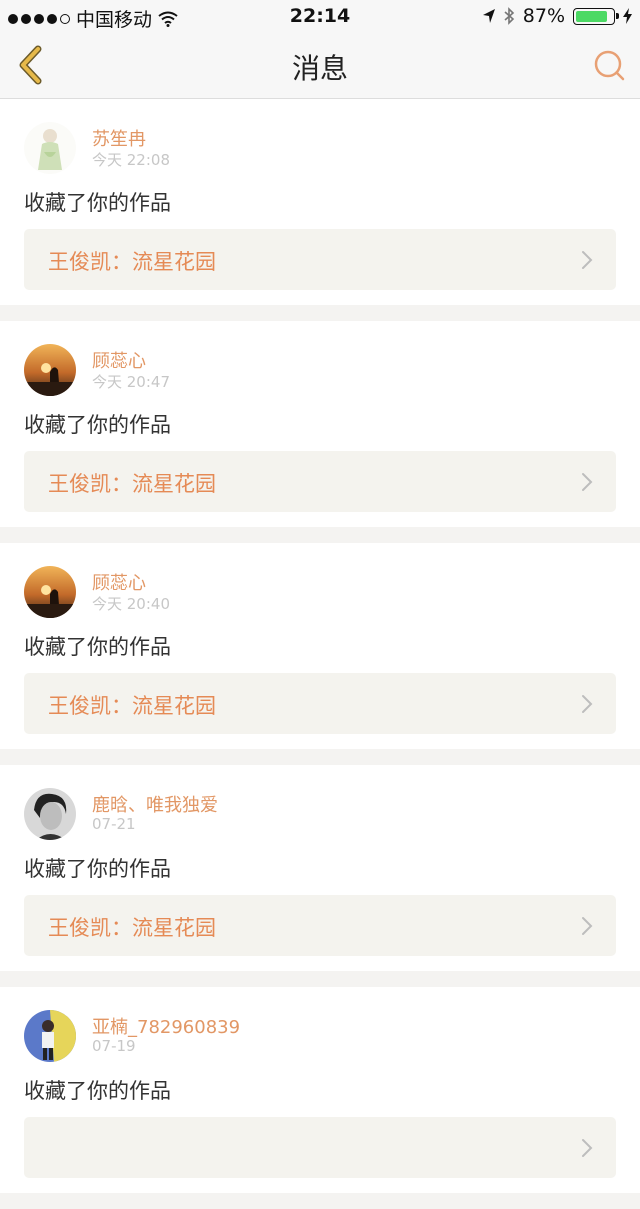  I want to click on page-title: 消息, so click(319, 68).